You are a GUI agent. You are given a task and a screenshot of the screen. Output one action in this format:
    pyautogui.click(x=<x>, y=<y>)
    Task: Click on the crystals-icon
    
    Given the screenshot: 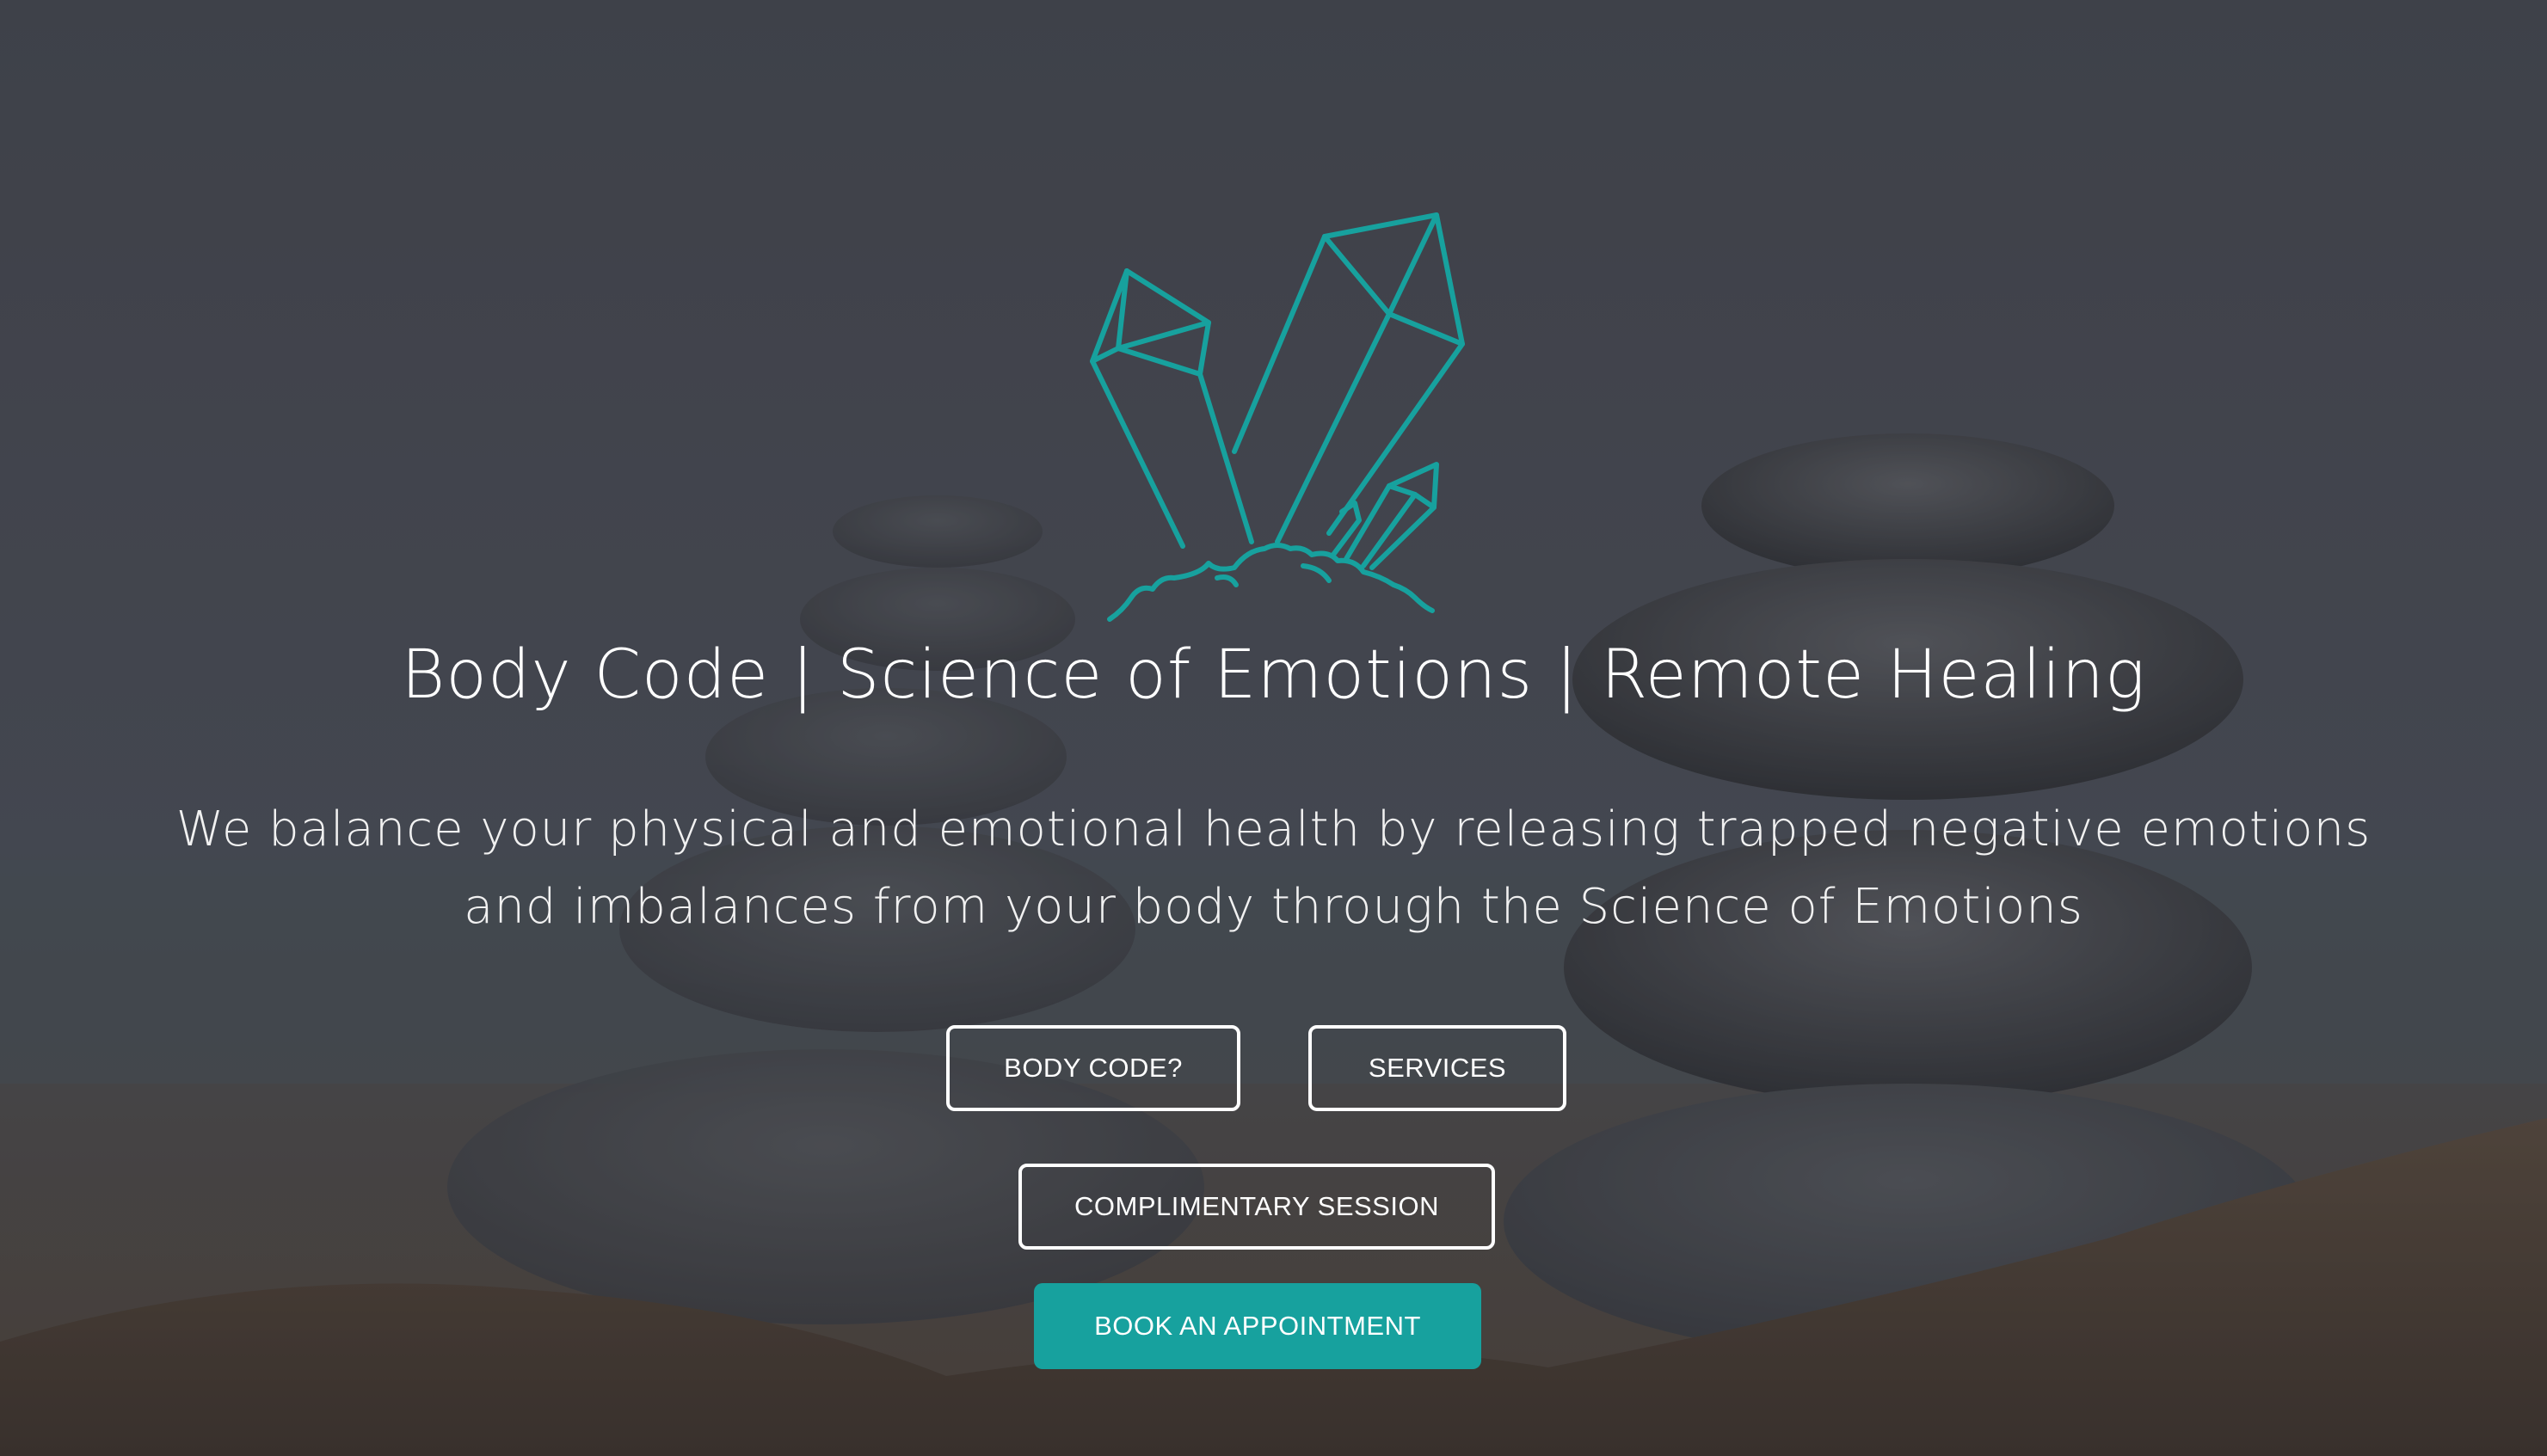 What is the action you would take?
    pyautogui.click(x=1277, y=417)
    